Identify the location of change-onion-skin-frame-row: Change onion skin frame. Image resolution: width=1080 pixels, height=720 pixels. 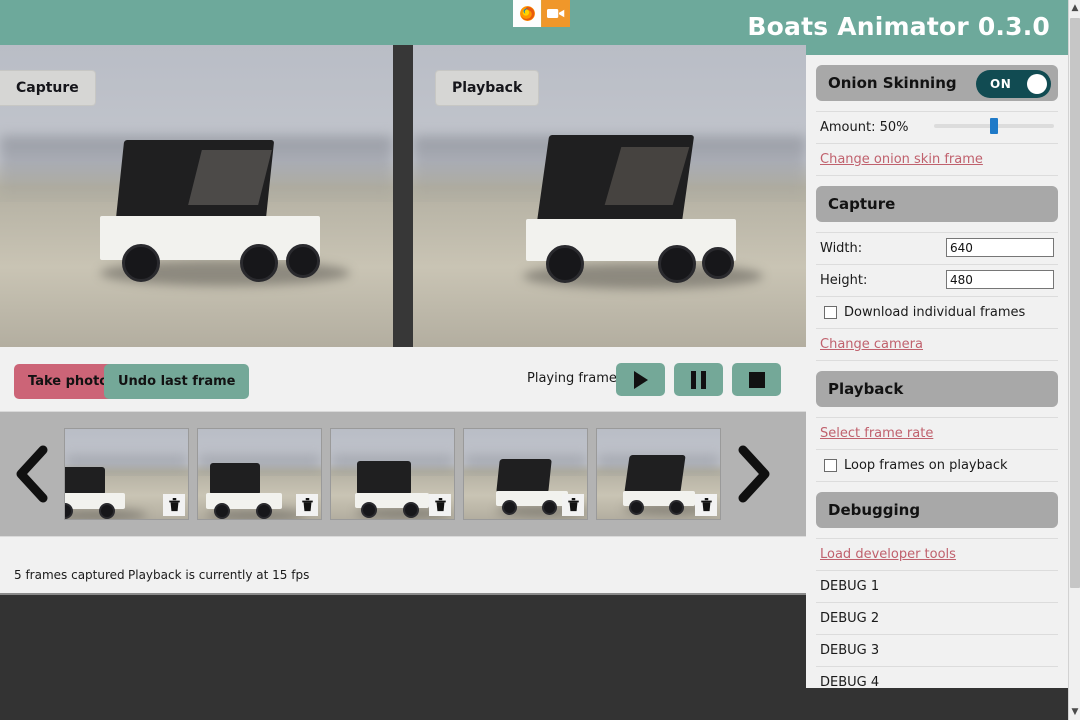
(937, 160).